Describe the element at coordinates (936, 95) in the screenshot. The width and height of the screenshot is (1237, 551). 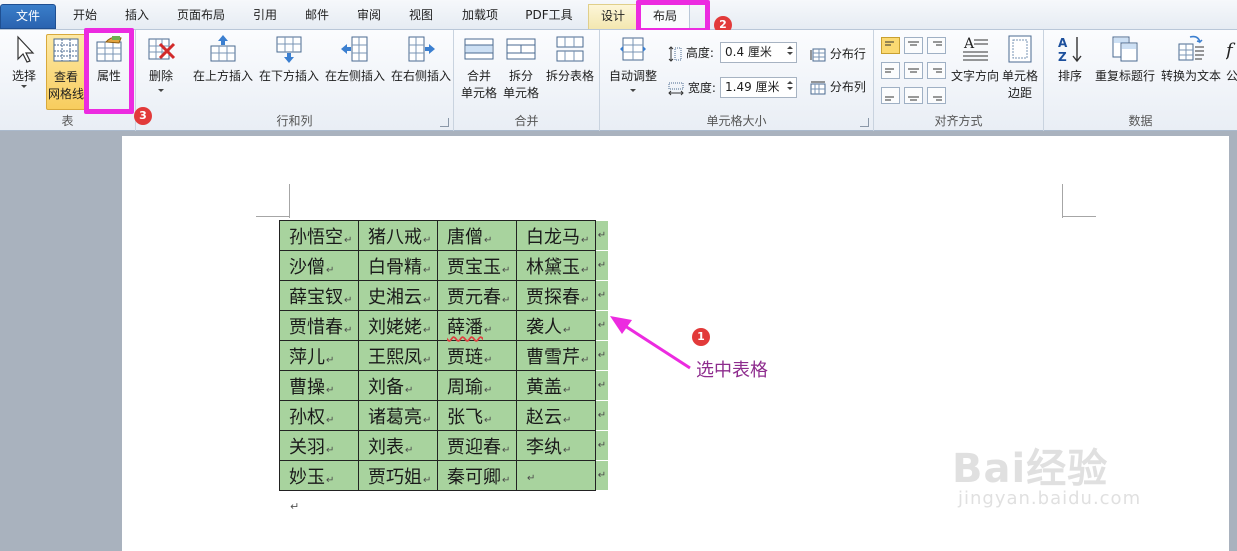
I see `align-bottom-right-button` at that location.